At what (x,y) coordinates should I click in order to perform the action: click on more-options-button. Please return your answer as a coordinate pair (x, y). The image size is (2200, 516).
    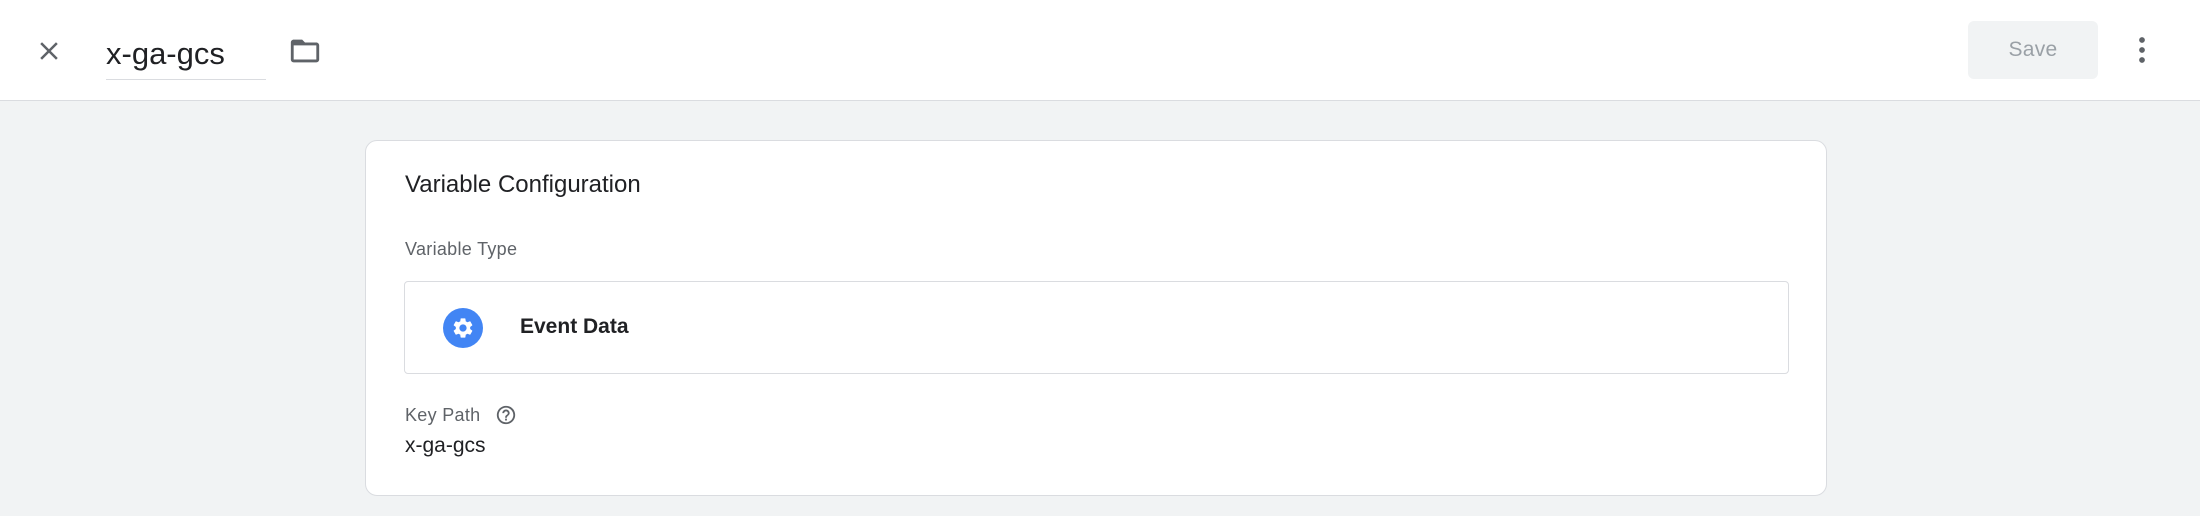
    Looking at the image, I should click on (2142, 50).